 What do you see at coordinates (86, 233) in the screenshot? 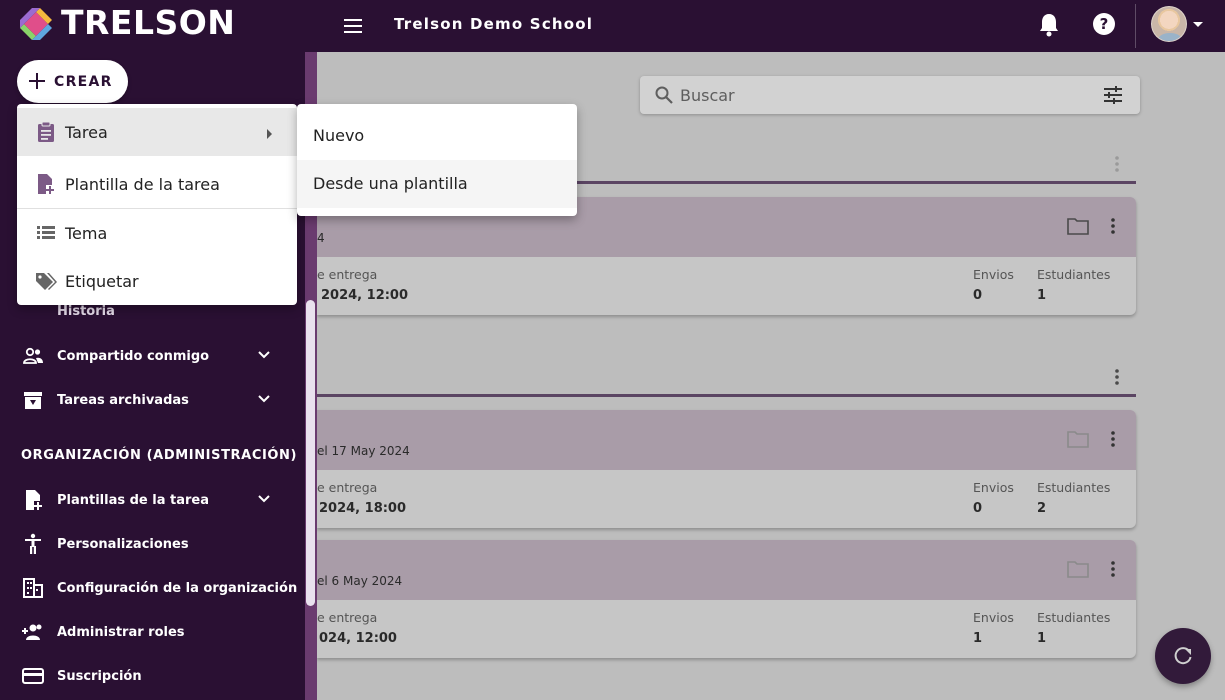
I see `menu-item-label: Tema` at bounding box center [86, 233].